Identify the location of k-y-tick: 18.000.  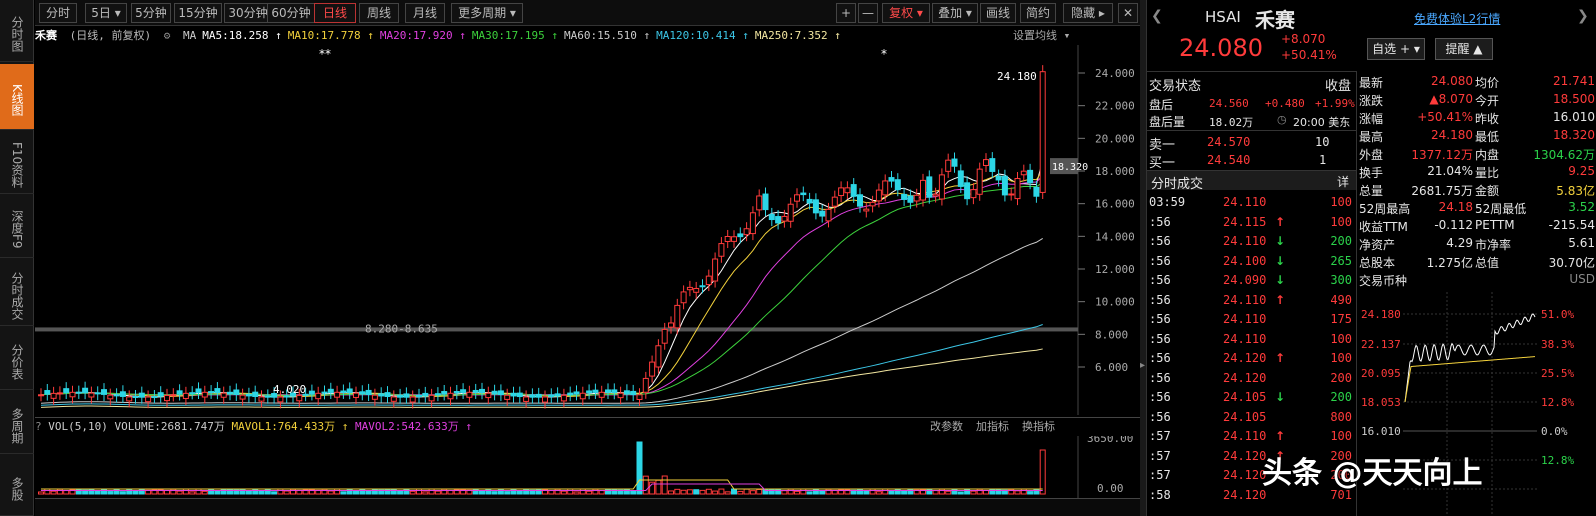
(1115, 171).